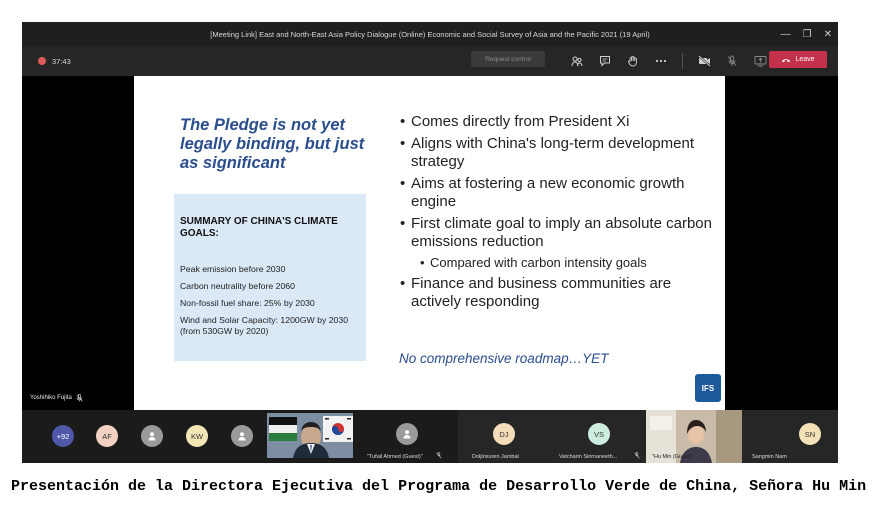 The width and height of the screenshot is (879, 520). I want to click on participant-name: "Hu Min (Guest)", so click(673, 457).